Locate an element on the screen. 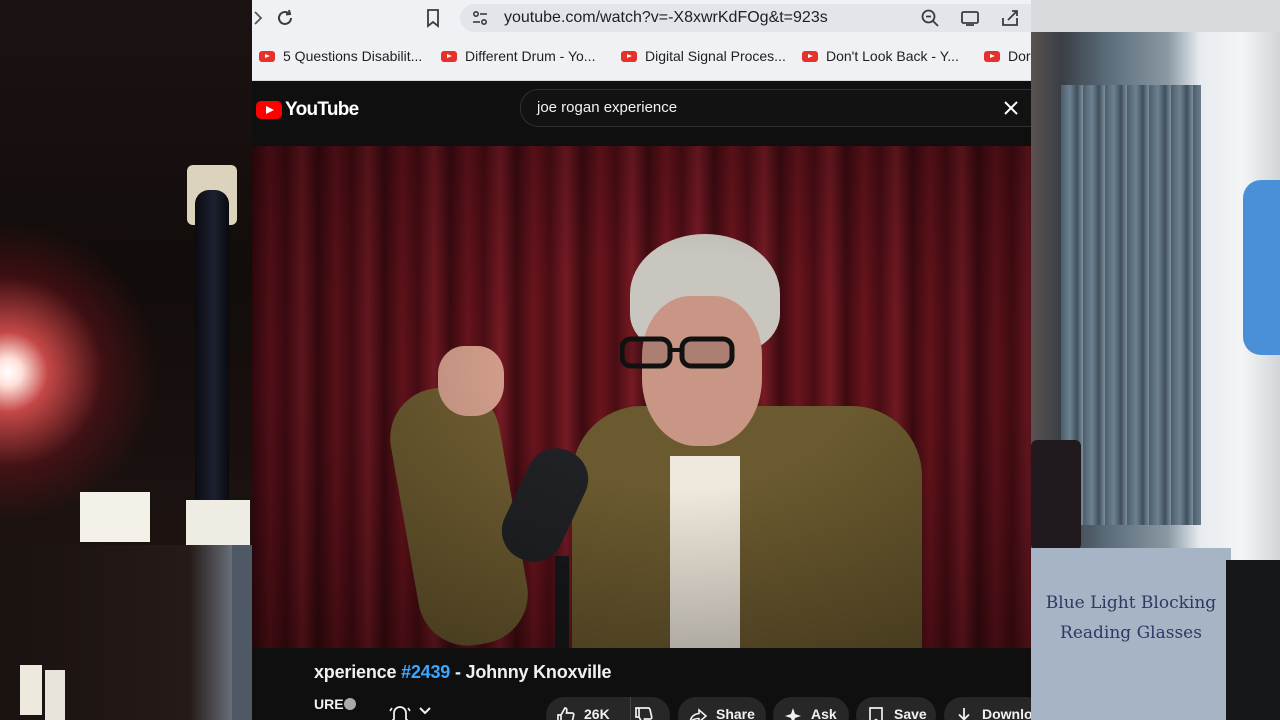 Image resolution: width=1280 pixels, height=720 pixels. share-page-icon is located at coordinates (1010, 18).